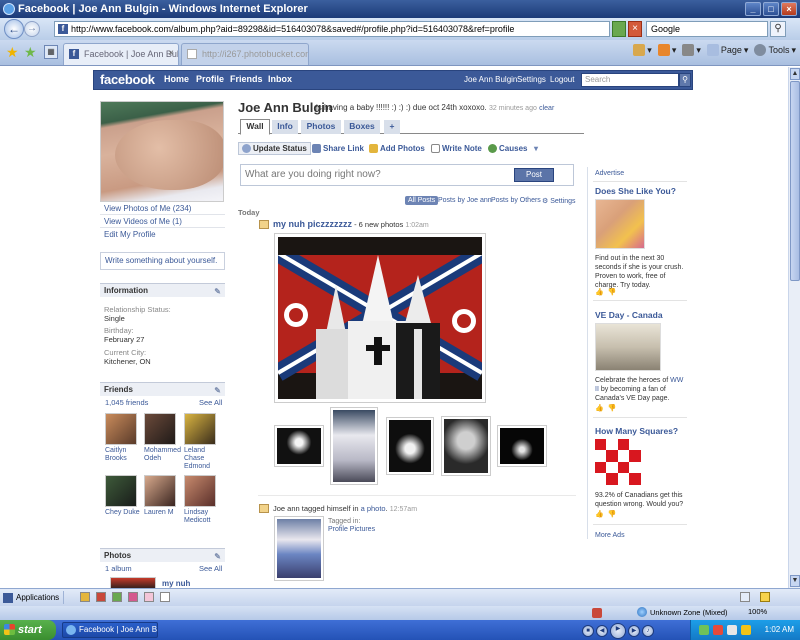 The height and width of the screenshot is (640, 800). What do you see at coordinates (531, 79) in the screenshot?
I see `nav-settings: Settings` at bounding box center [531, 79].